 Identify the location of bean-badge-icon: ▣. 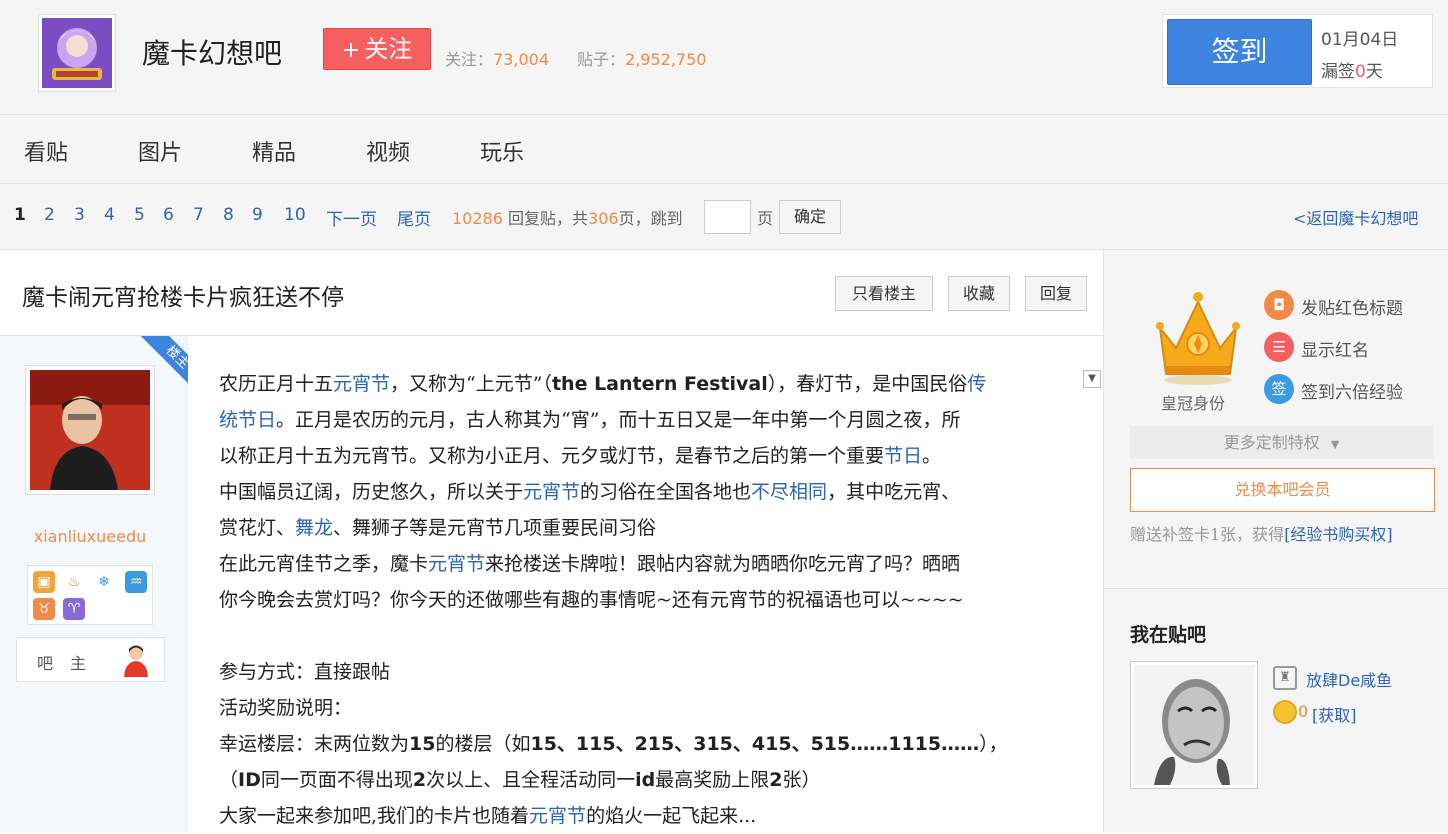
(44, 582).